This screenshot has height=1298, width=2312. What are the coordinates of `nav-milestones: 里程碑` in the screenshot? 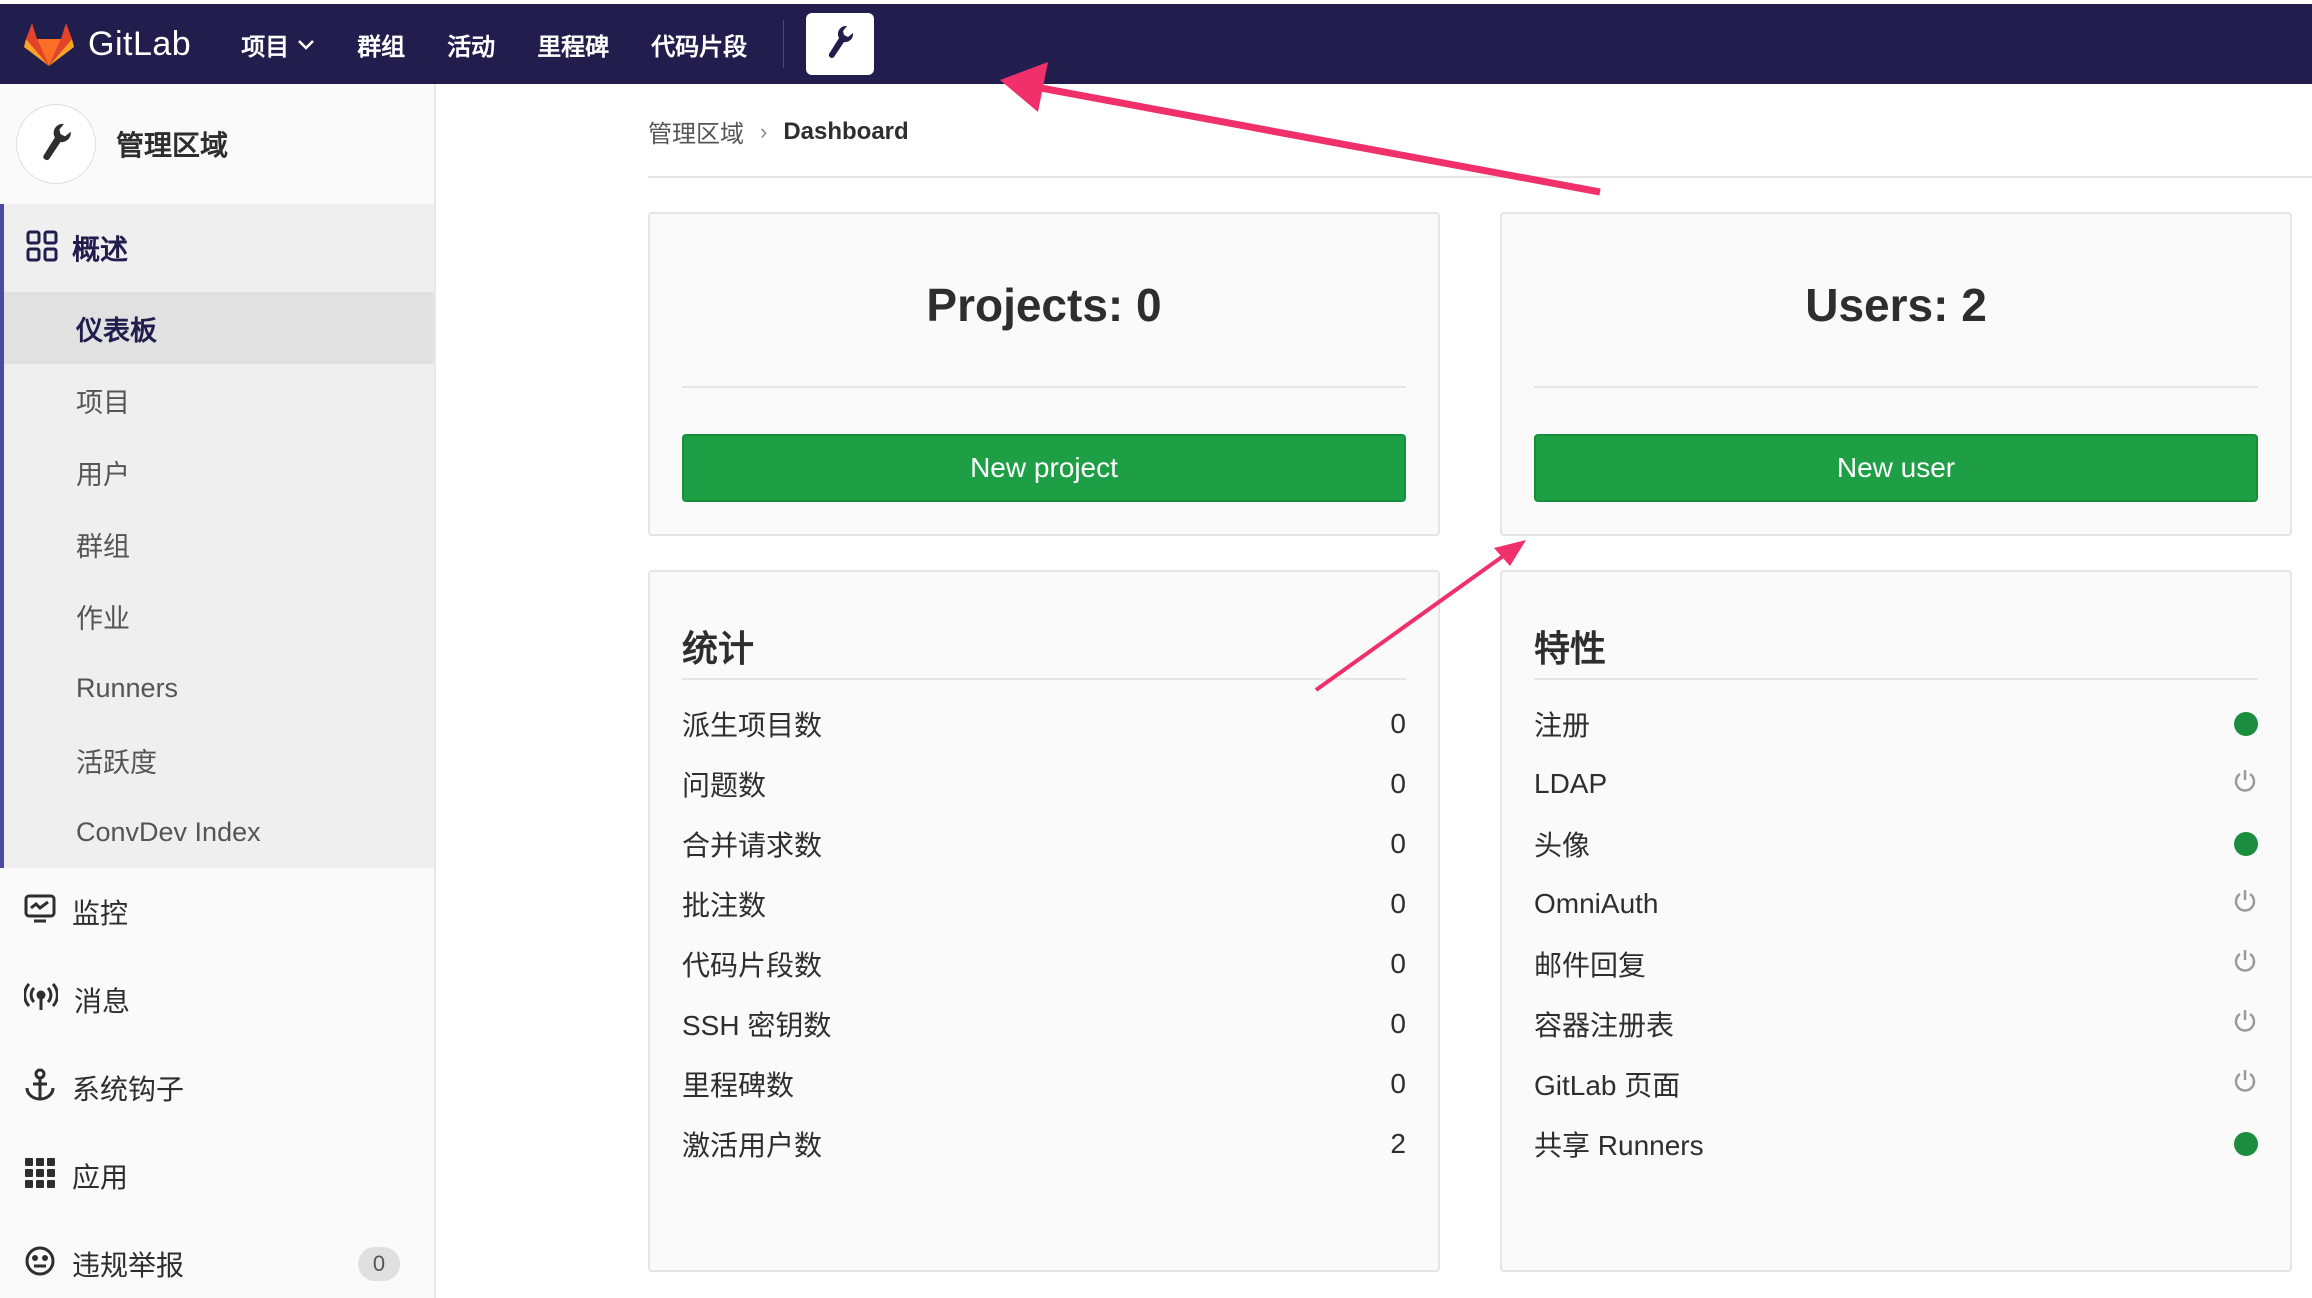 It's located at (573, 44).